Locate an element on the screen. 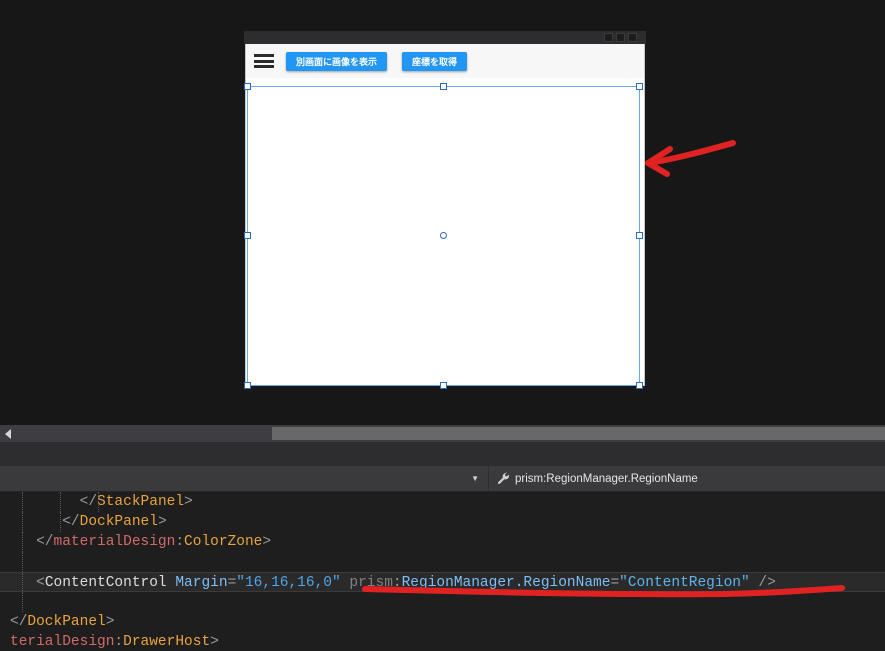  code-line-text: </materialDesign:ColorZone> is located at coordinates (135, 542).